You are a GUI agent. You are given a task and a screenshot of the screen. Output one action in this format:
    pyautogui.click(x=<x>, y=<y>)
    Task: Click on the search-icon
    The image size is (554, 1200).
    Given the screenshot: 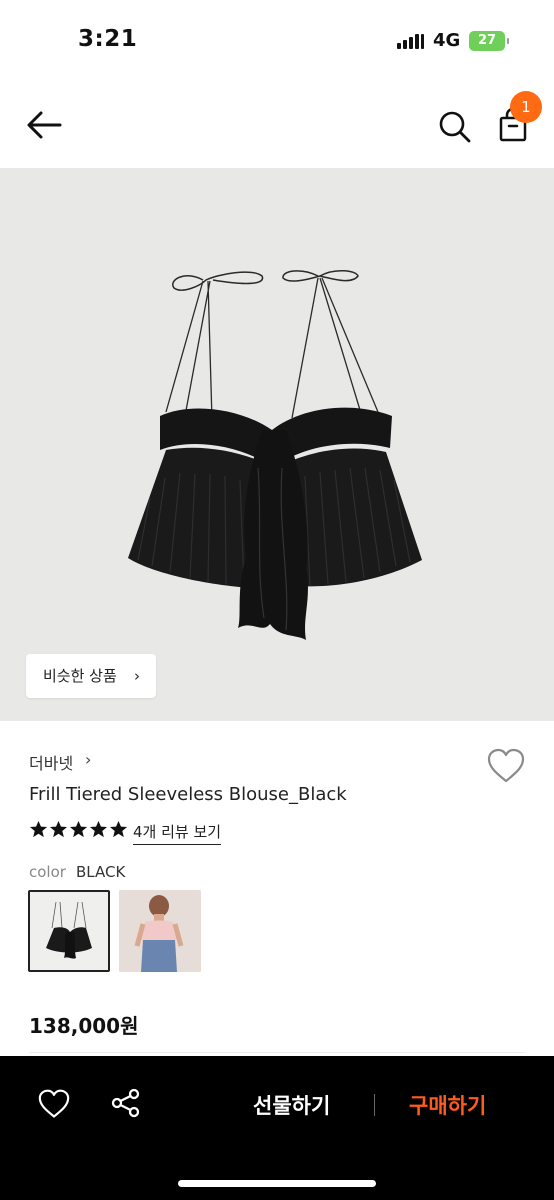 What is the action you would take?
    pyautogui.click(x=455, y=127)
    